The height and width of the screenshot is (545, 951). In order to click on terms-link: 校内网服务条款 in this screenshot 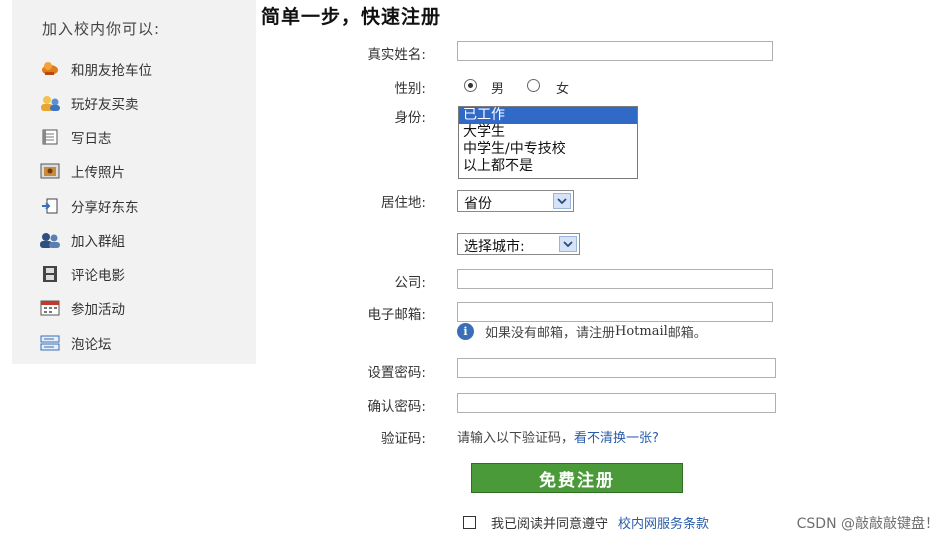, I will do `click(663, 522)`.